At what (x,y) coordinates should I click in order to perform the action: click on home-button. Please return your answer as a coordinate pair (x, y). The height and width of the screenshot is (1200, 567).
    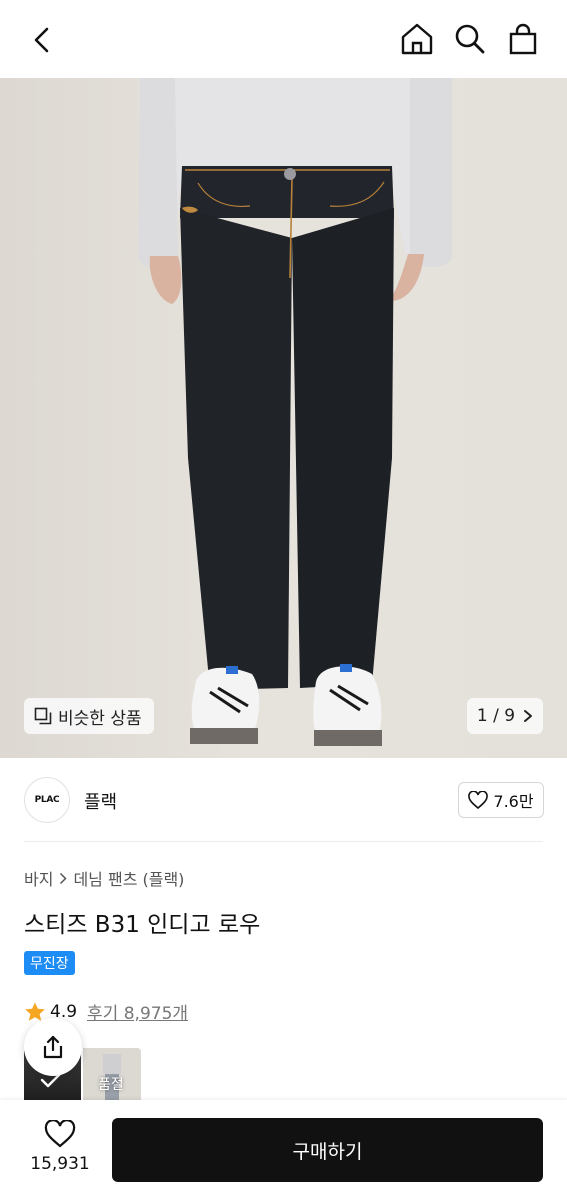
    Looking at the image, I should click on (417, 39).